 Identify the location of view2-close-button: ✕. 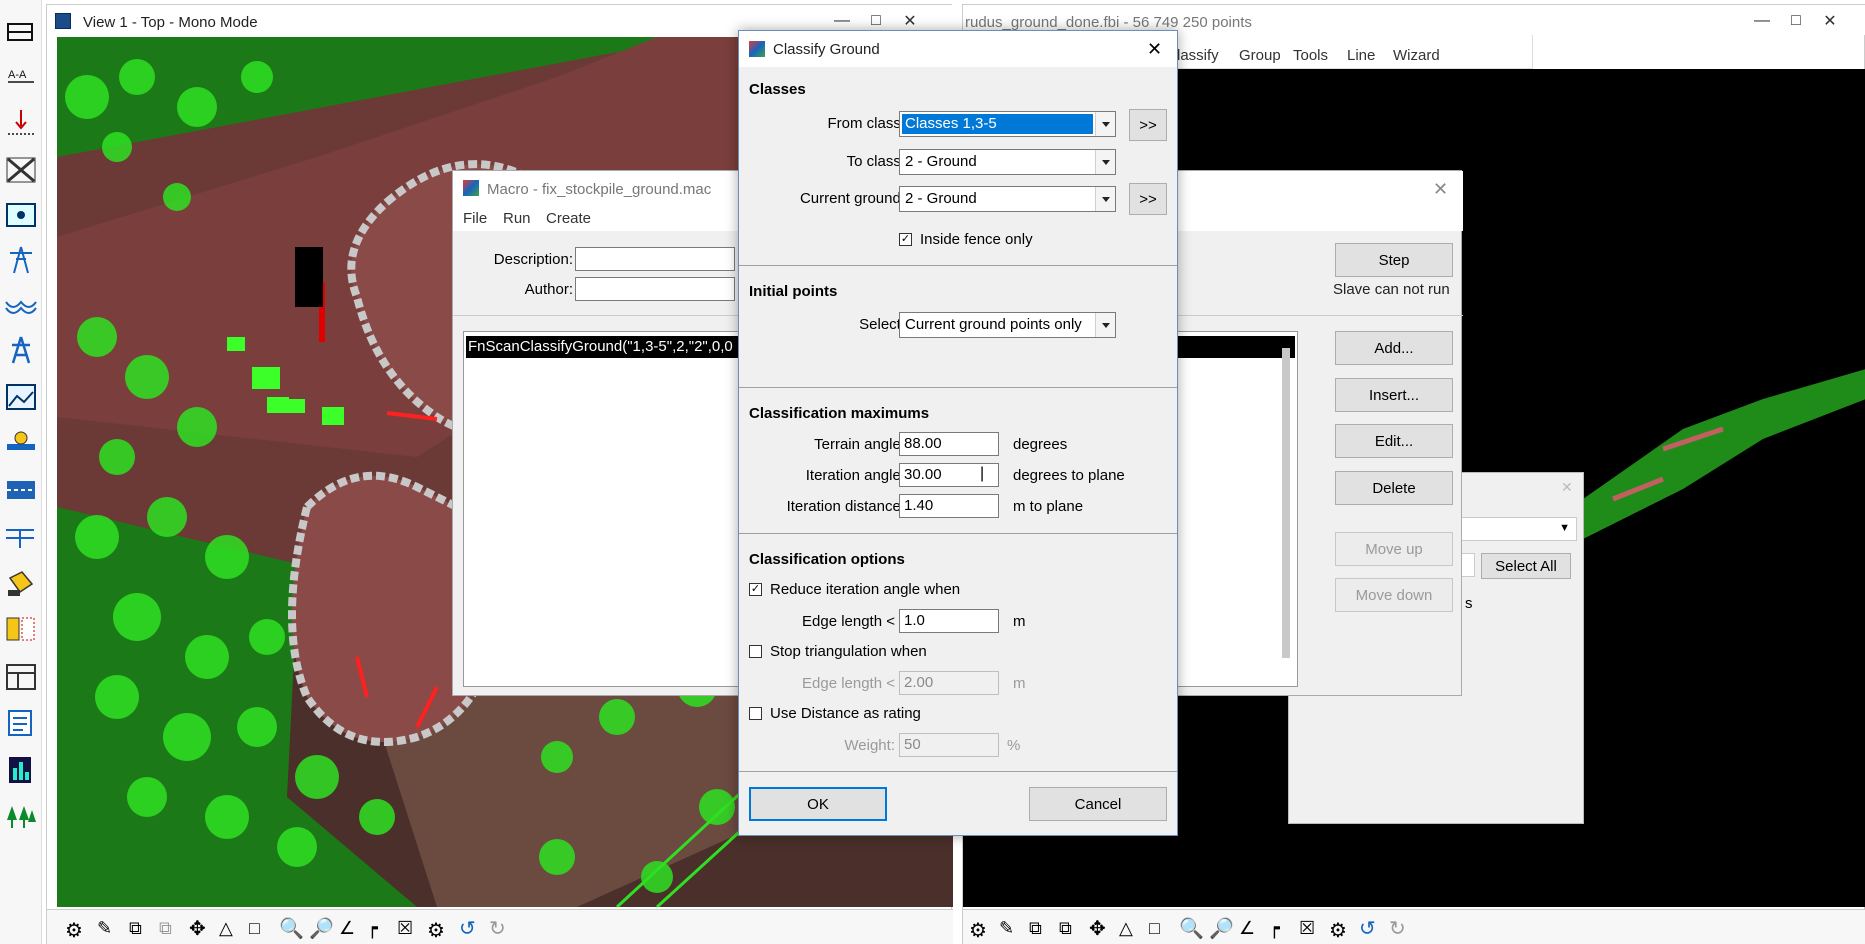
(1830, 21).